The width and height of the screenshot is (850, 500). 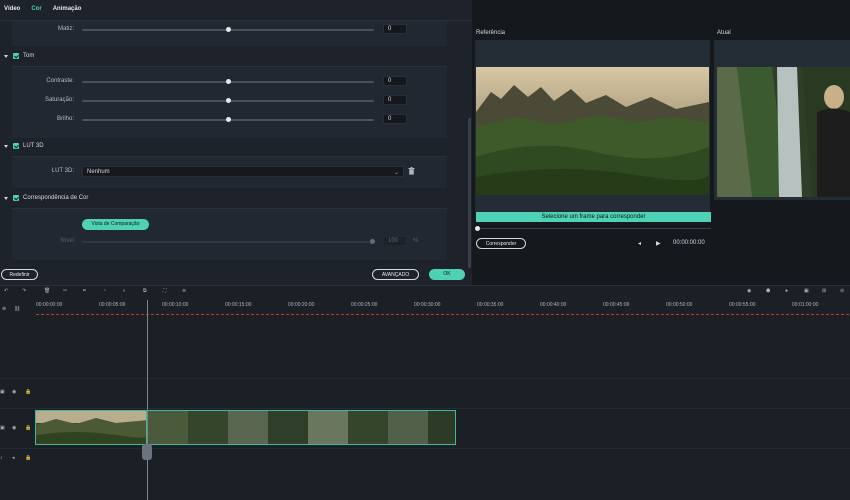 What do you see at coordinates (364, 305) in the screenshot?
I see `ruler-label: 00:00:25:00` at bounding box center [364, 305].